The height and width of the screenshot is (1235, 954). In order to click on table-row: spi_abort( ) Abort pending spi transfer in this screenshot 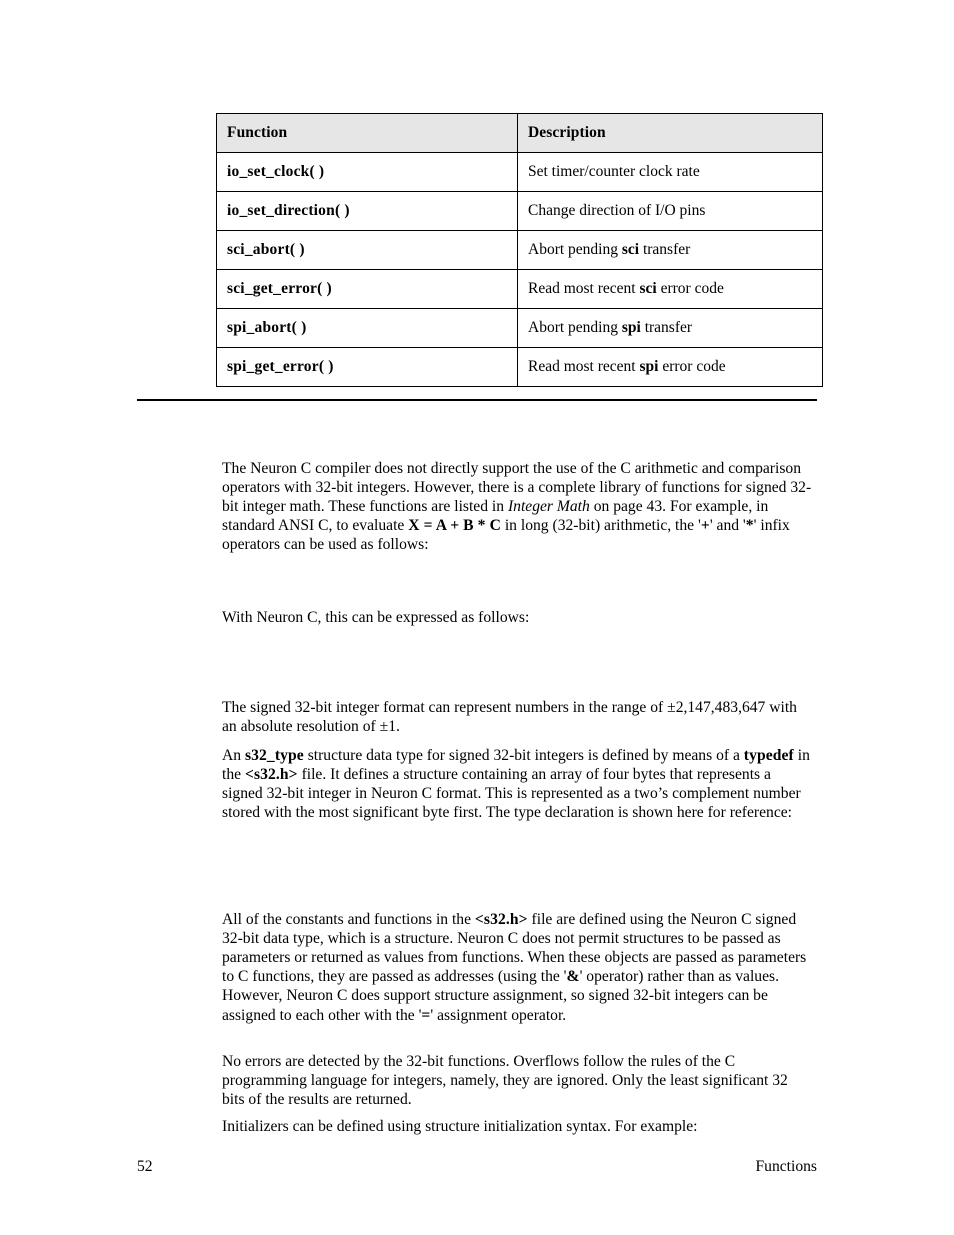, I will do `click(519, 328)`.